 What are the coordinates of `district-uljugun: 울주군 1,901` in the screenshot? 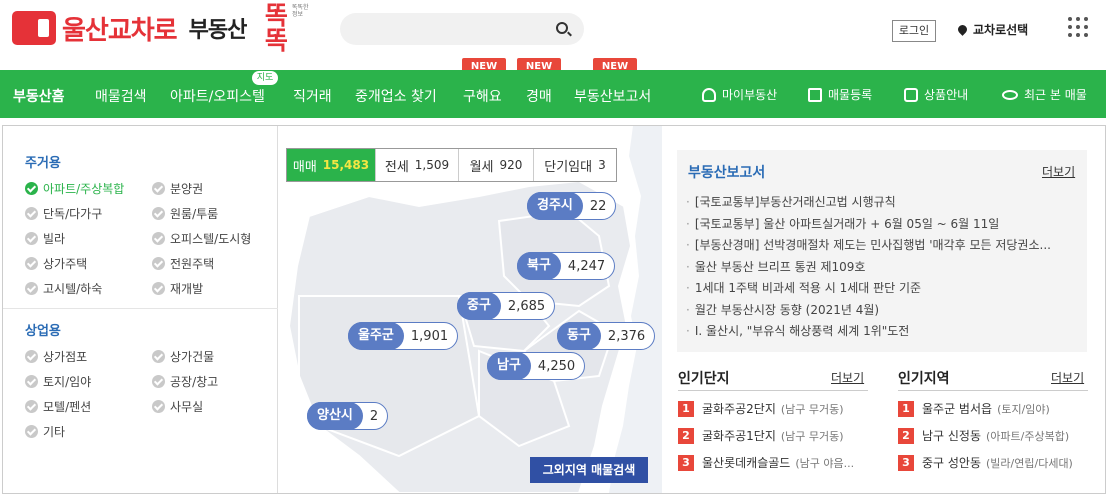 It's located at (403, 336).